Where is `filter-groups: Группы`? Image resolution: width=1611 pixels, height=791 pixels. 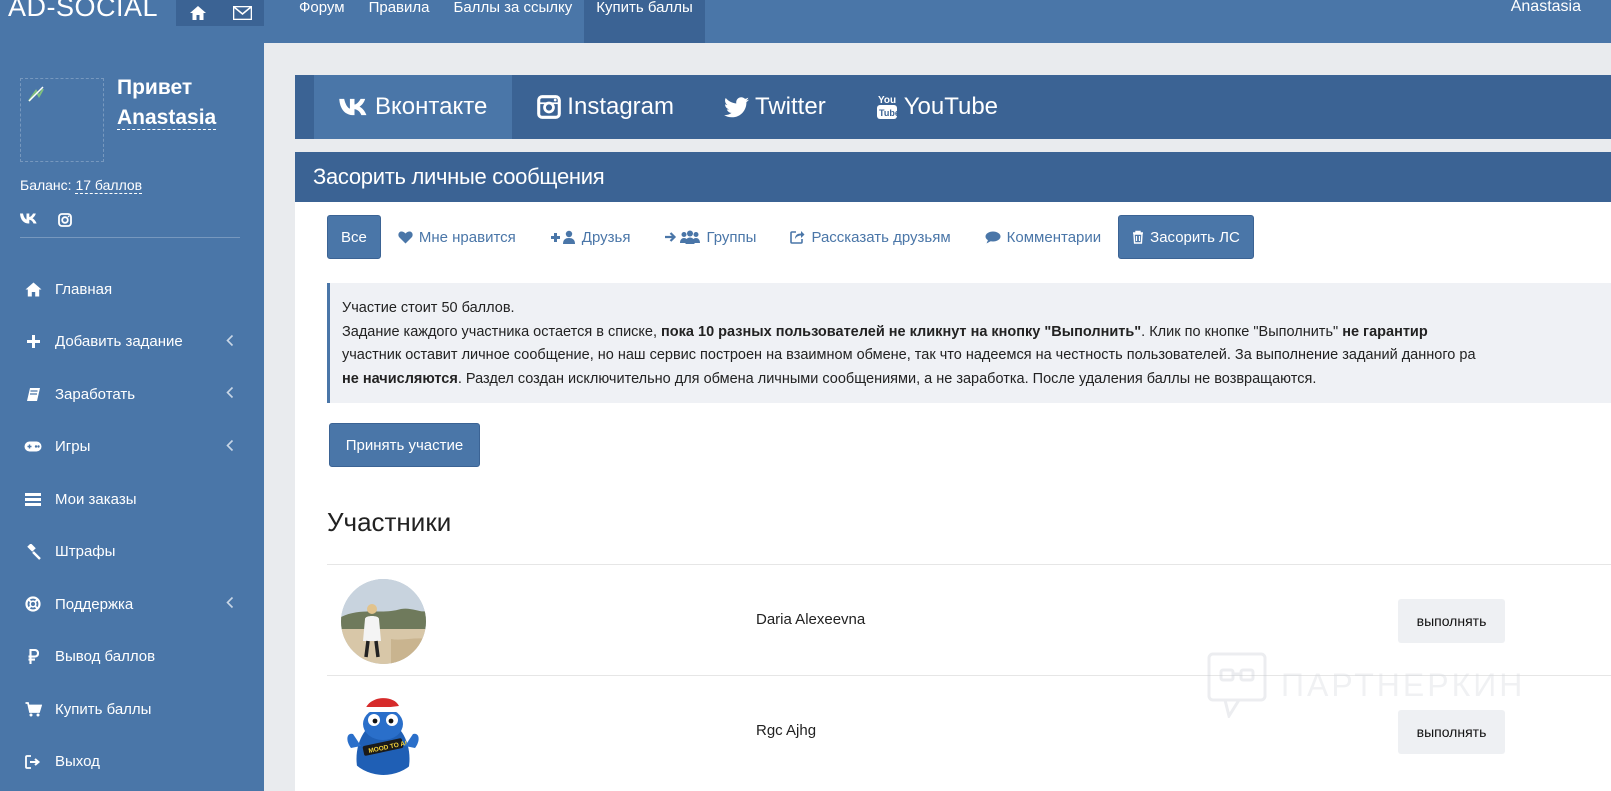
filter-groups: Группы is located at coordinates (710, 237).